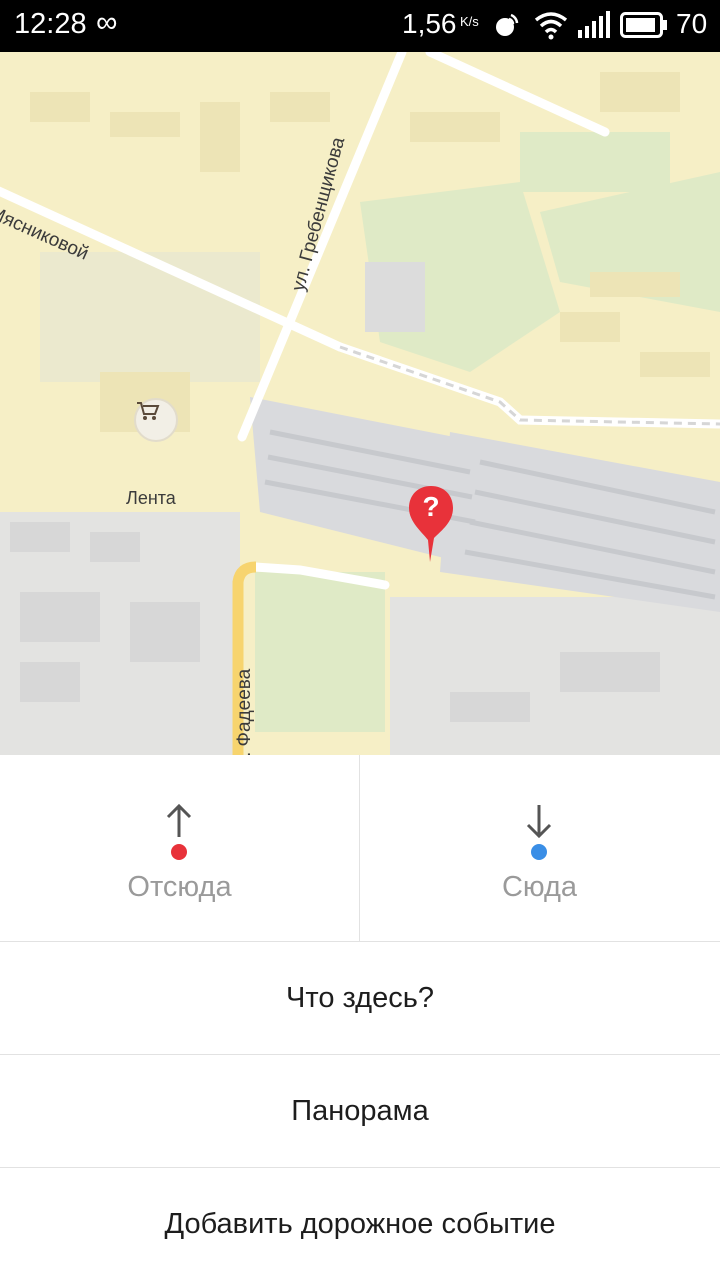  What do you see at coordinates (179, 887) in the screenshot?
I see `route-from-label: Отсюда` at bounding box center [179, 887].